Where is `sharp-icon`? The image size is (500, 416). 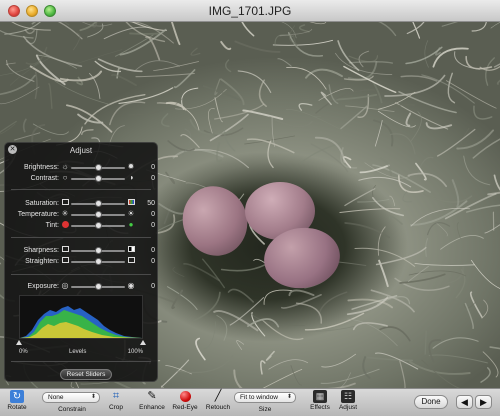
sharp-icon is located at coordinates (131, 250).